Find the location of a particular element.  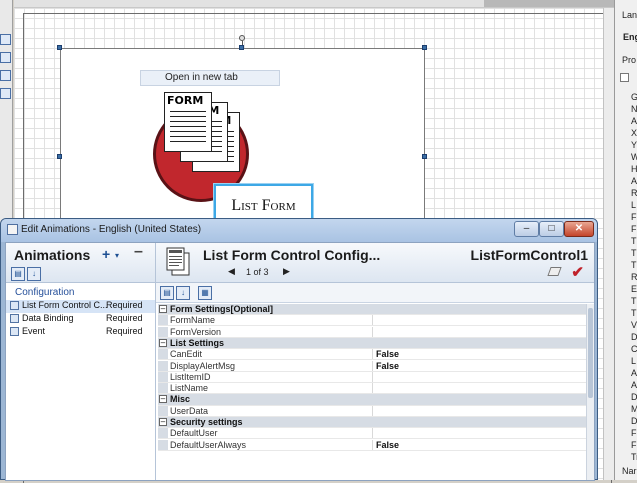

property-name-fragment: W is located at coordinates (634, 157).